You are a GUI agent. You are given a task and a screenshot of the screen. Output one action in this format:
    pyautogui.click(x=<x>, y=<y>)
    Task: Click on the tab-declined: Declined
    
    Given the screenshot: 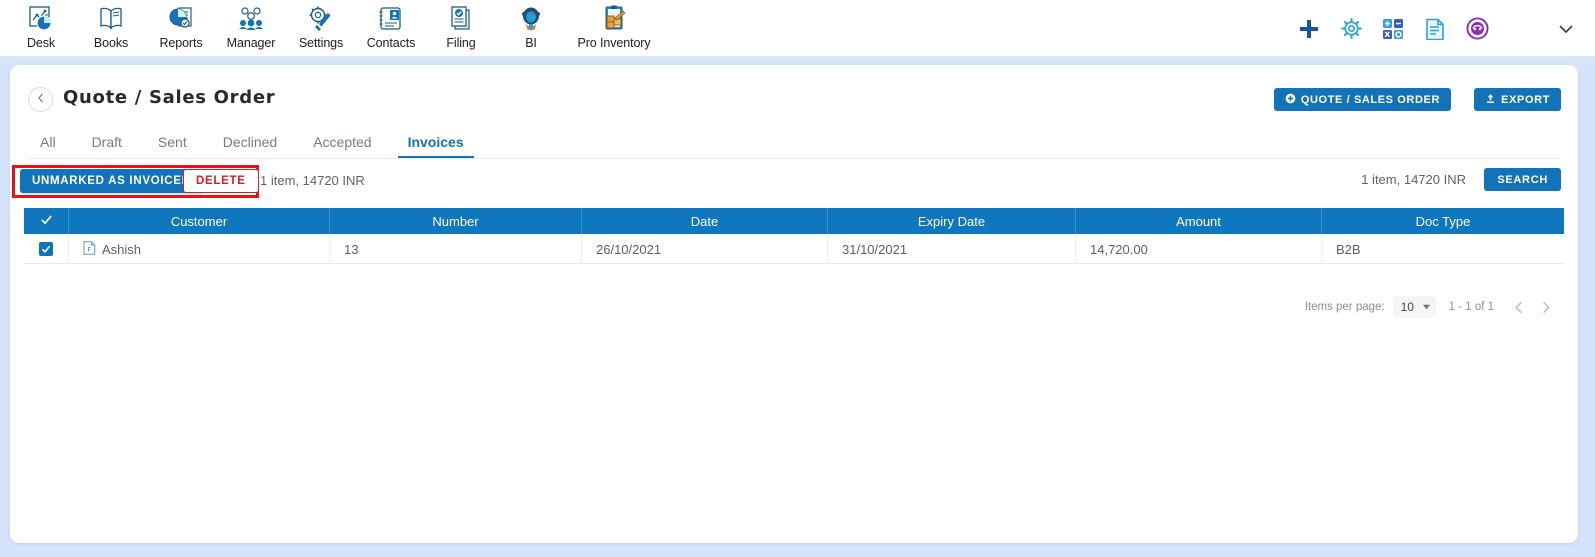 What is the action you would take?
    pyautogui.click(x=250, y=146)
    